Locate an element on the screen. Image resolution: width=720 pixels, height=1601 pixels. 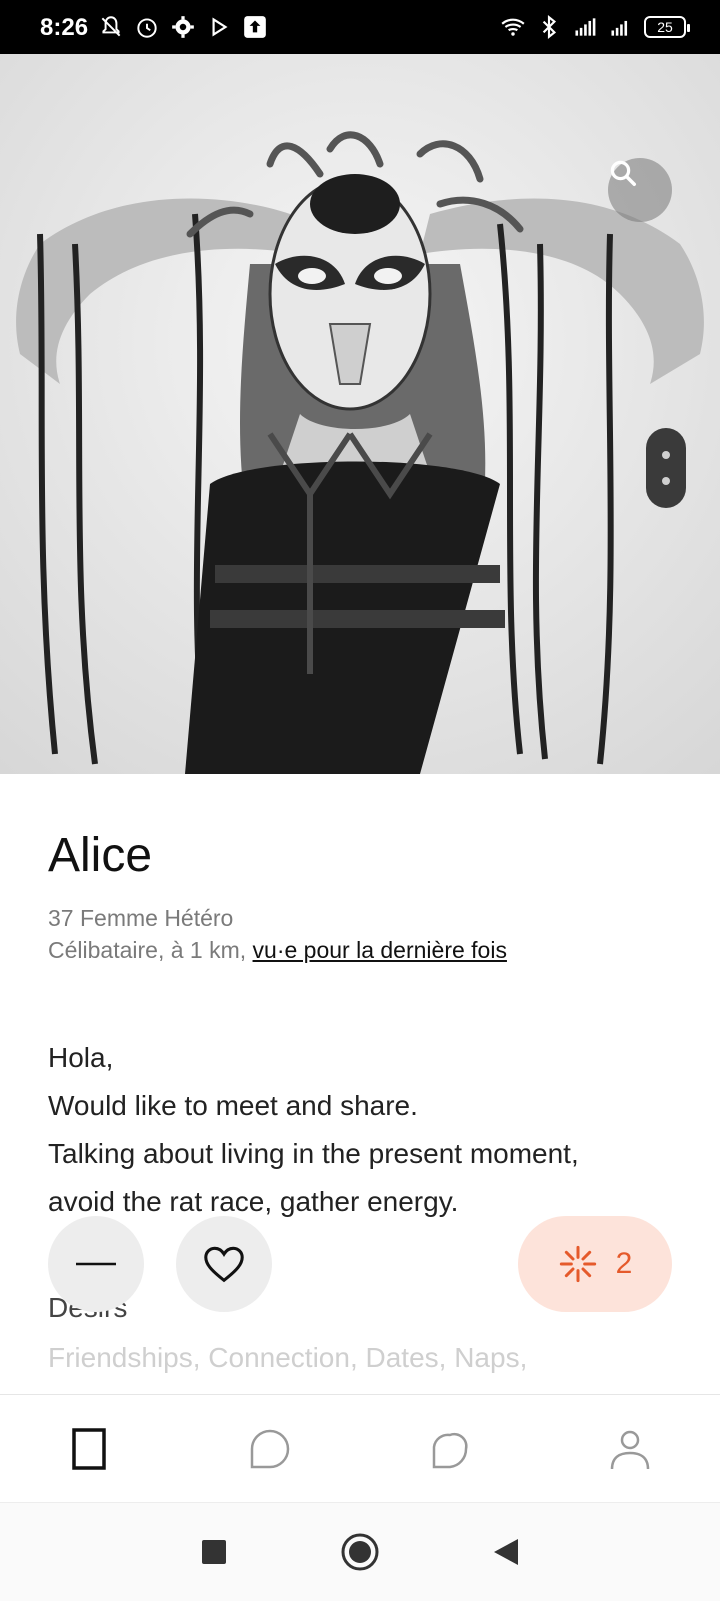
status-left-icons is located at coordinates (183, 27).